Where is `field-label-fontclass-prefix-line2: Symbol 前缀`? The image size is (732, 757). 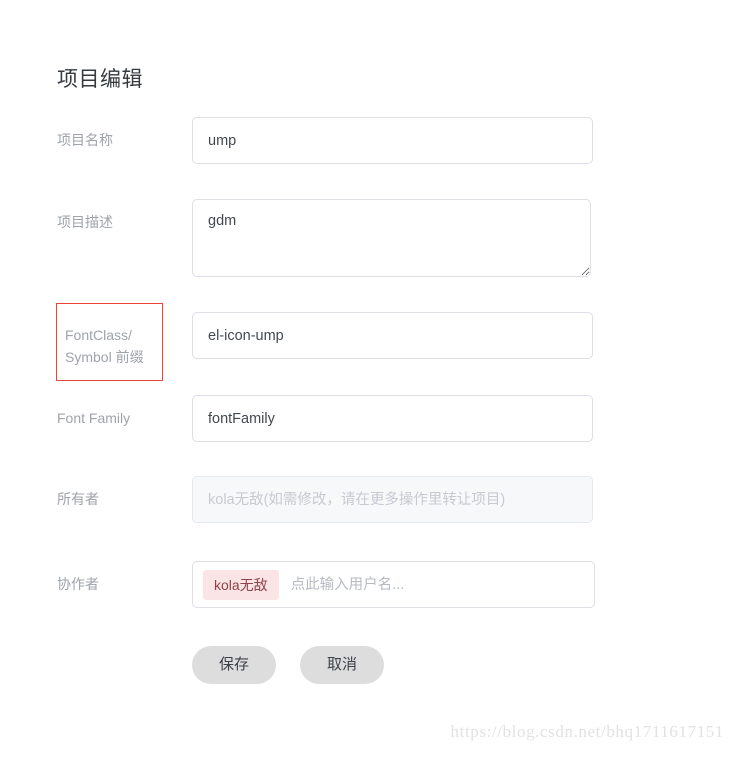
field-label-fontclass-prefix-line2: Symbol 前缀 is located at coordinates (104, 357).